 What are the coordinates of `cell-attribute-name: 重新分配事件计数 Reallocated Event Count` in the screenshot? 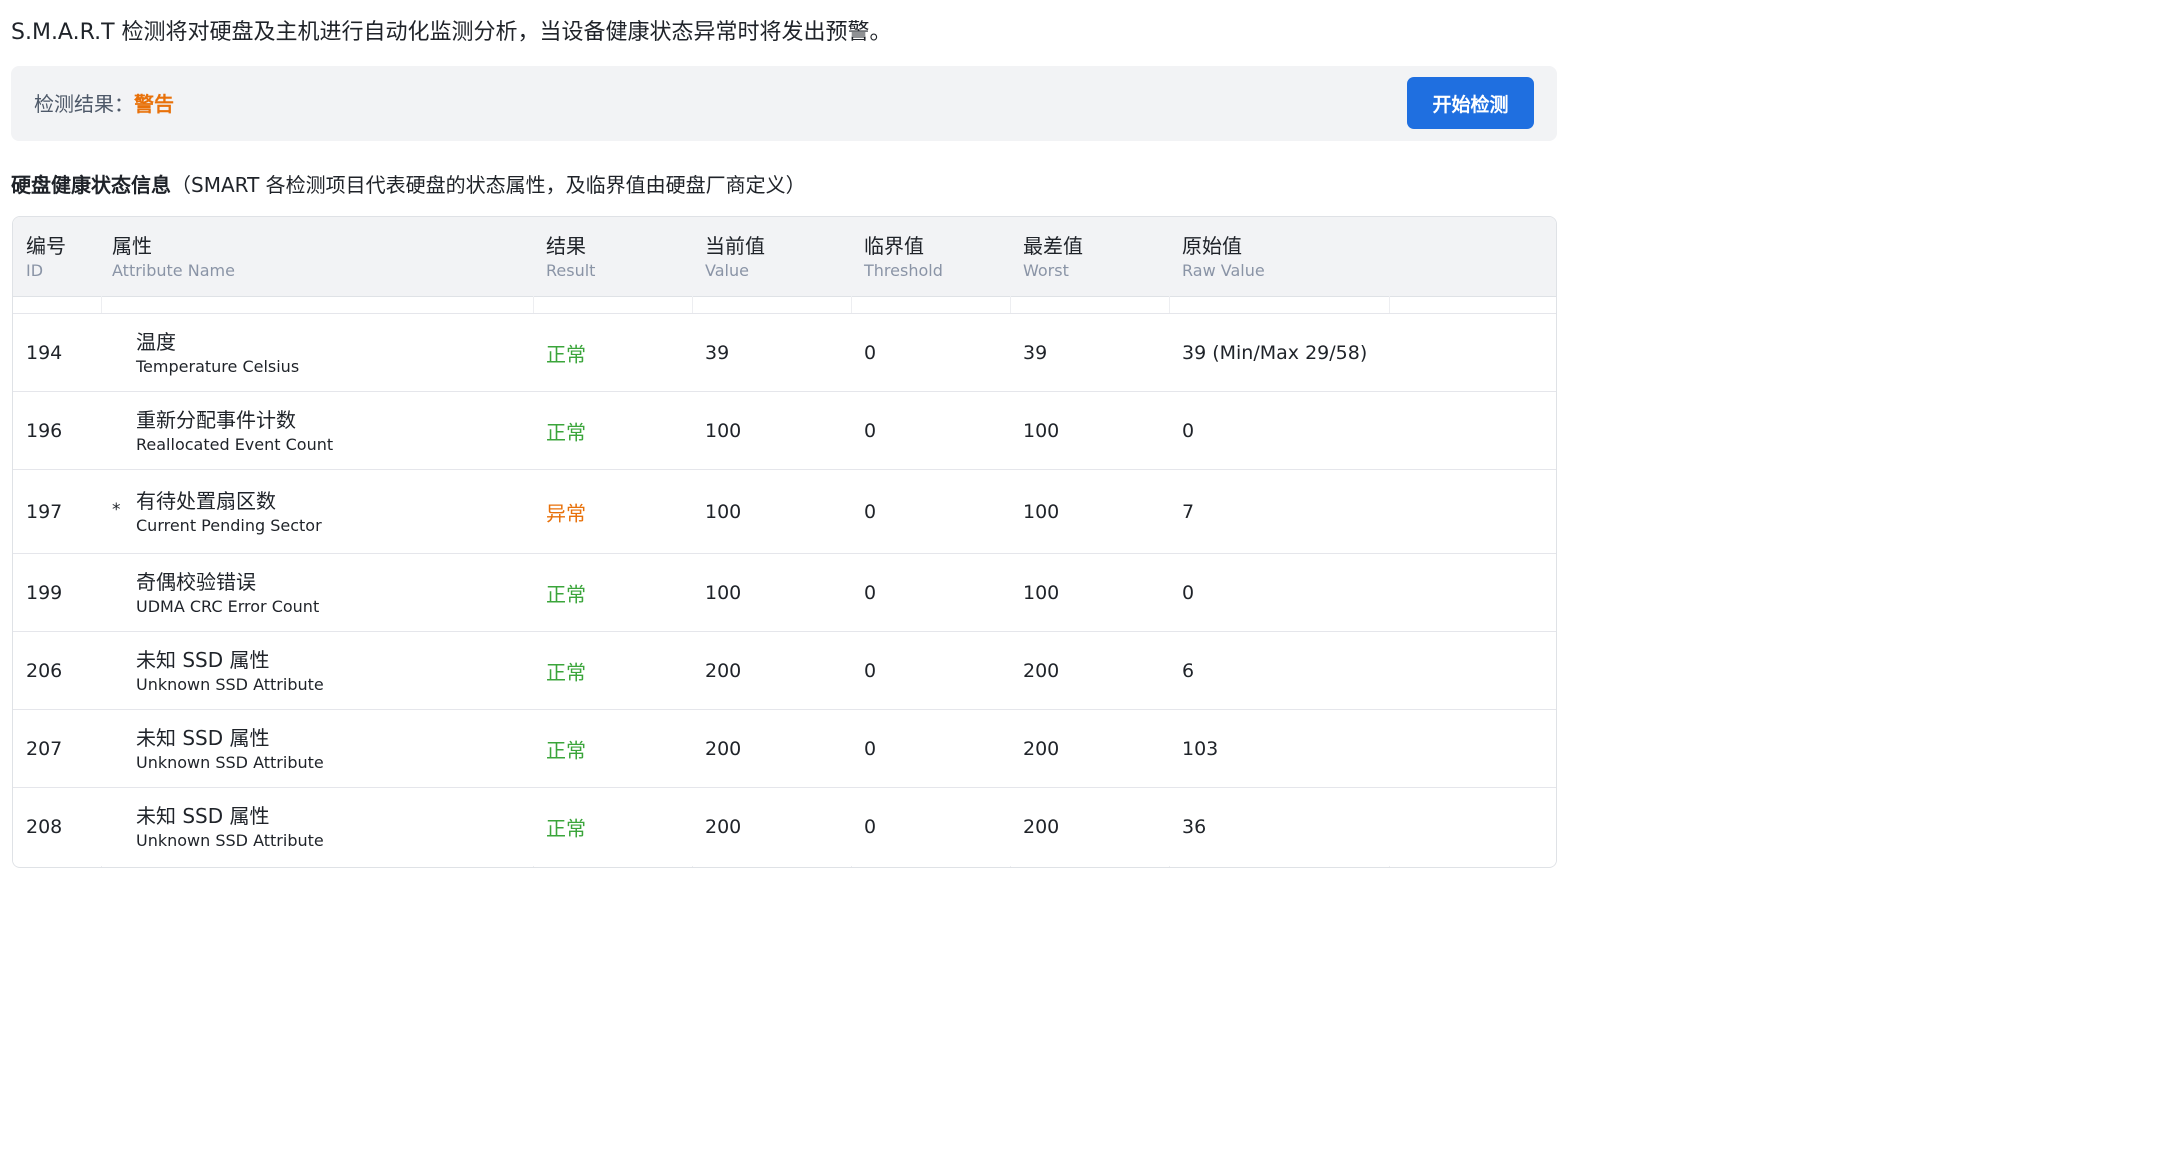 It's located at (234, 431).